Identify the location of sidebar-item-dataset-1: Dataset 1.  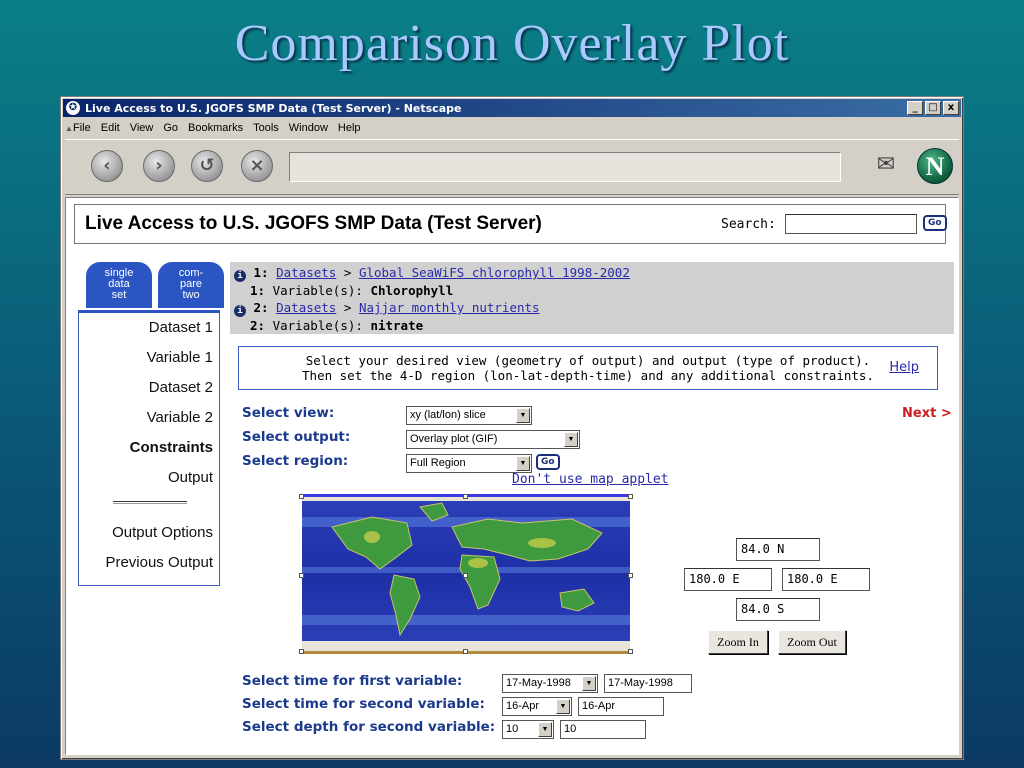
(149, 328).